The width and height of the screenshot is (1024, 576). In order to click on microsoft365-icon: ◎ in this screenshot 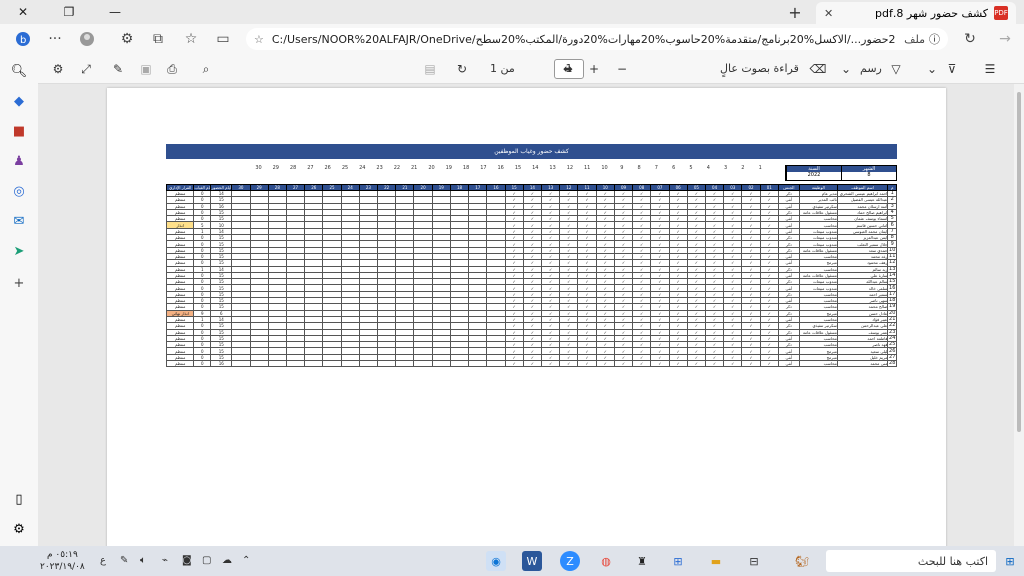, I will do `click(19, 191)`.